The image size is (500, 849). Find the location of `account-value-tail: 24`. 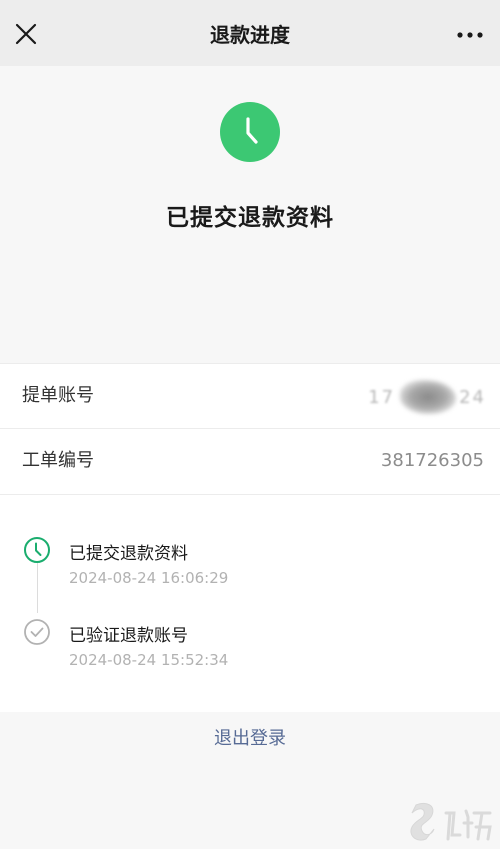

account-value-tail: 24 is located at coordinates (472, 397).